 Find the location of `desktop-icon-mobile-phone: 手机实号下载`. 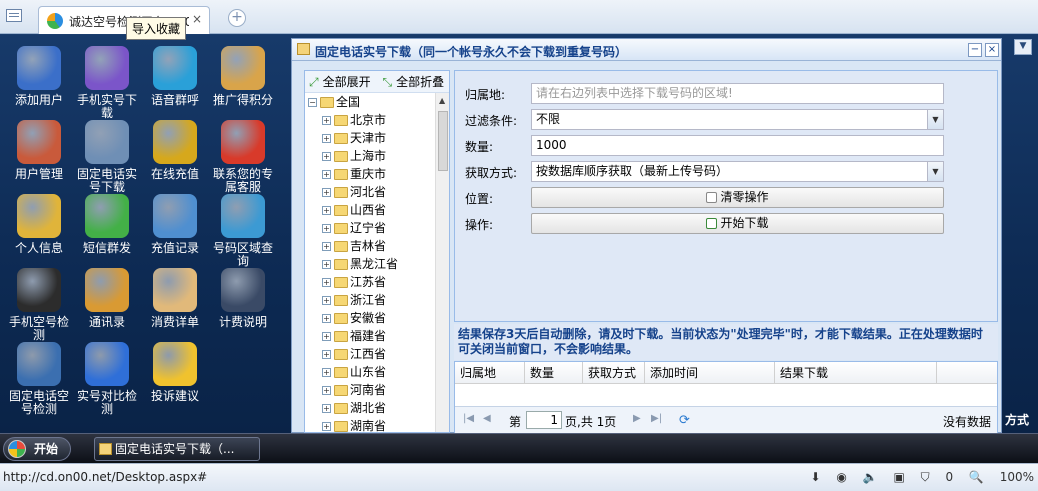

desktop-icon-mobile-phone: 手机实号下载 is located at coordinates (107, 83).